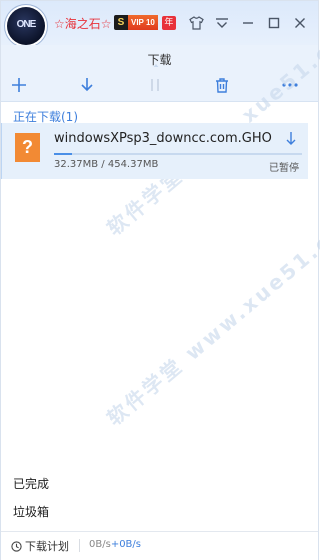 The image size is (320, 560). I want to click on vip-level: VIP 10, so click(143, 22).